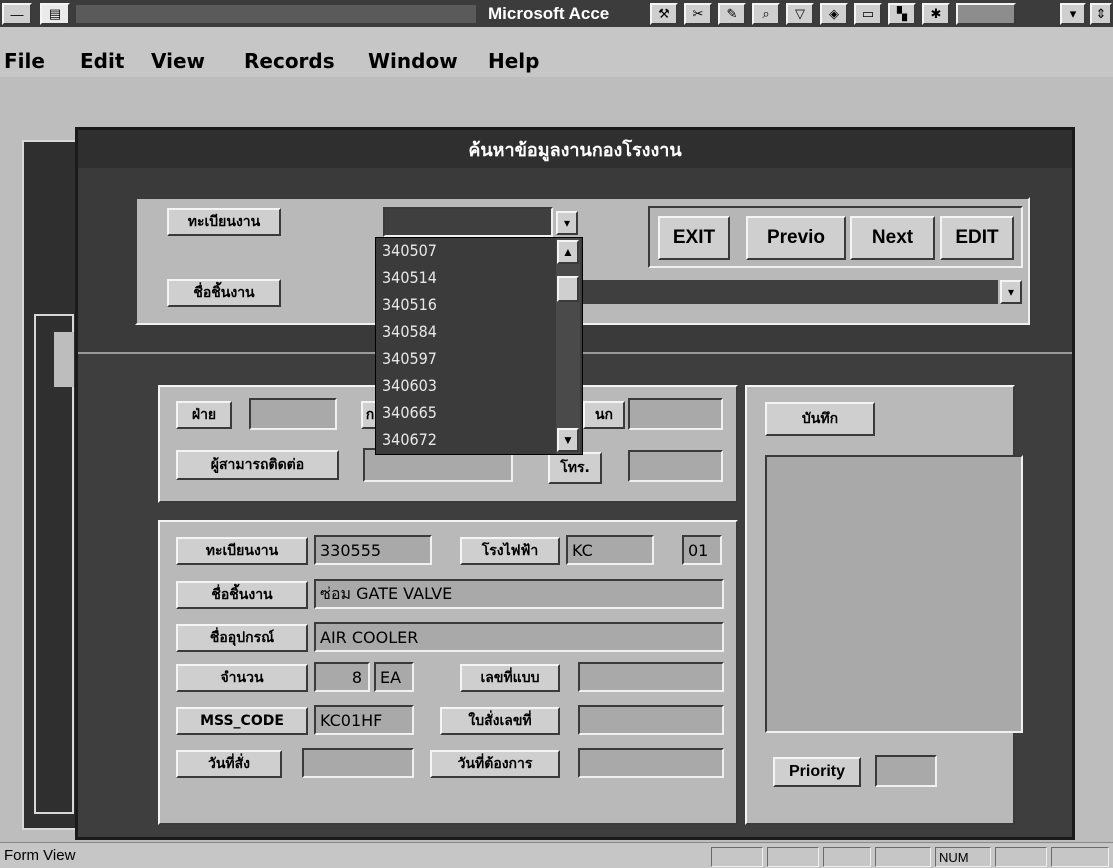 This screenshot has height=868, width=1113. Describe the element at coordinates (790, 292) in the screenshot. I see `search-name-combo` at that location.